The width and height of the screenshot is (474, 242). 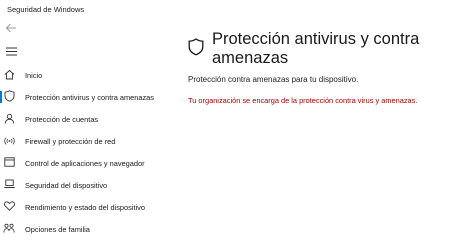 I want to click on sidebar-item-rendimiento: Rendimiento y estado del dispositivo, so click(x=90, y=207).